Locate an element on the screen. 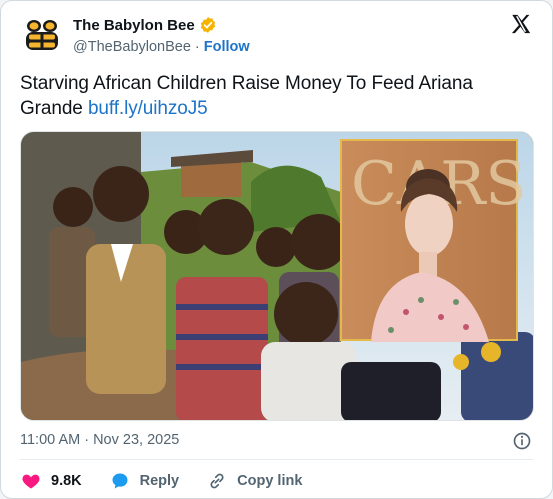 This screenshot has height=499, width=553. reply-button: Reply is located at coordinates (145, 481).